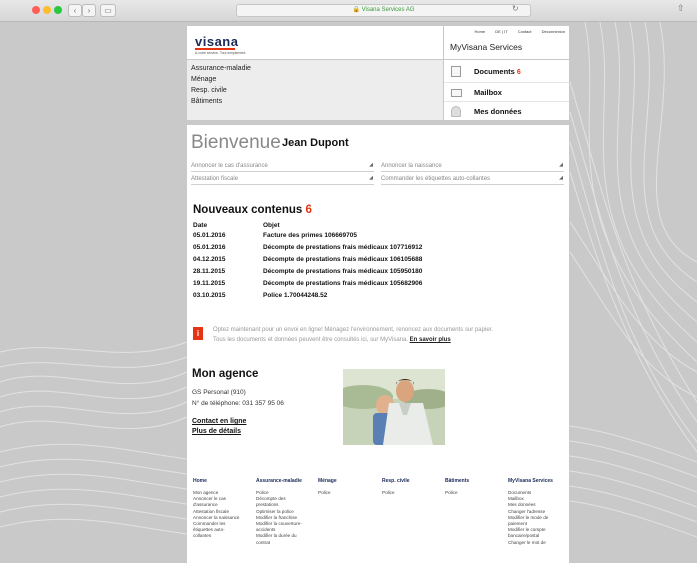 The width and height of the screenshot is (697, 563). What do you see at coordinates (215, 49) in the screenshot?
I see `logo-underline` at bounding box center [215, 49].